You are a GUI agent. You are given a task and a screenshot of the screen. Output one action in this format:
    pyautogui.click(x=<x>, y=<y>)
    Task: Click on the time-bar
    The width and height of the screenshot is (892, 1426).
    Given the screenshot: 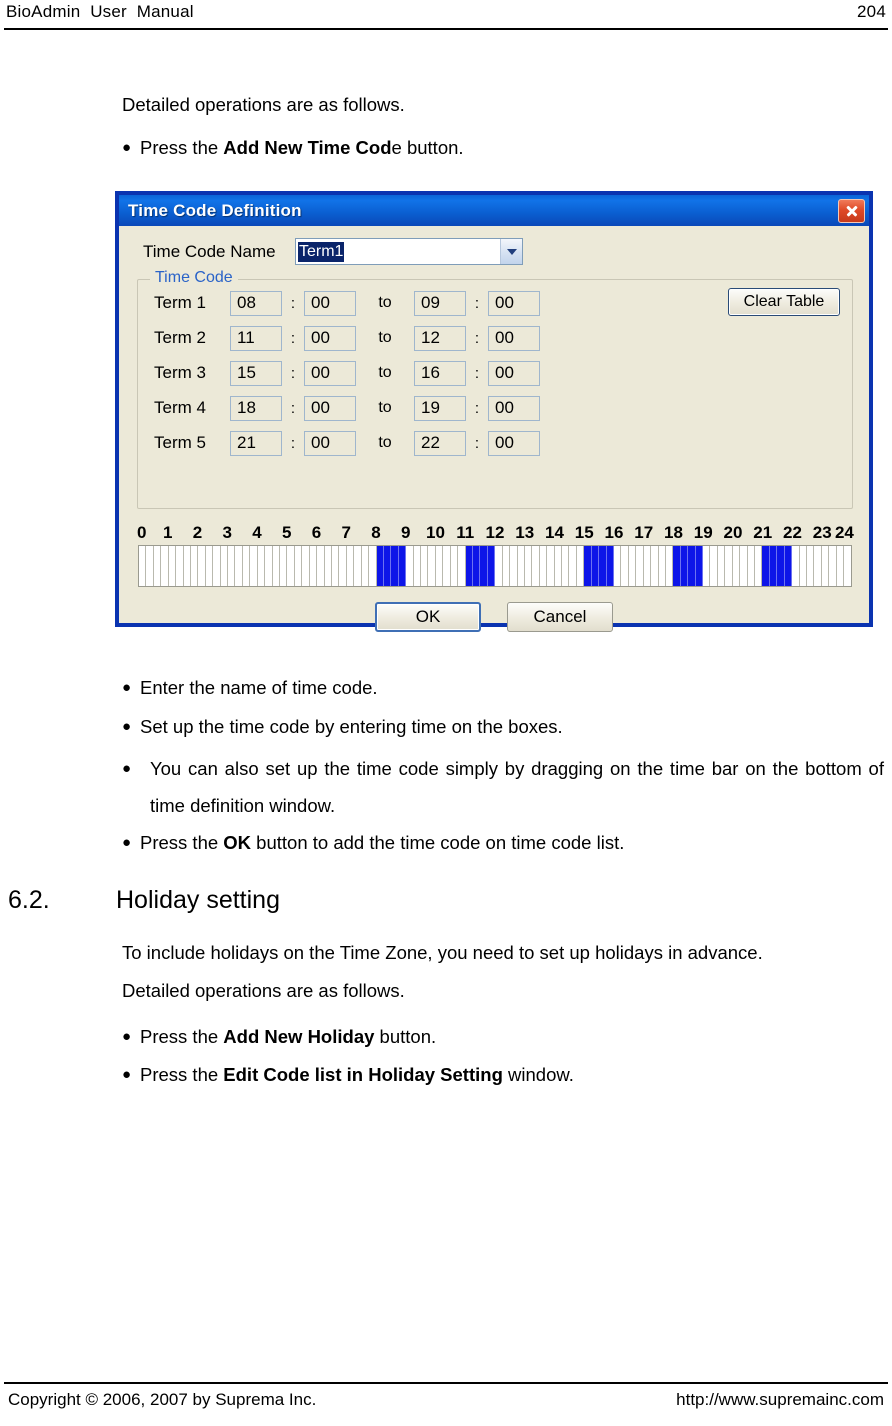 What is the action you would take?
    pyautogui.click(x=495, y=566)
    